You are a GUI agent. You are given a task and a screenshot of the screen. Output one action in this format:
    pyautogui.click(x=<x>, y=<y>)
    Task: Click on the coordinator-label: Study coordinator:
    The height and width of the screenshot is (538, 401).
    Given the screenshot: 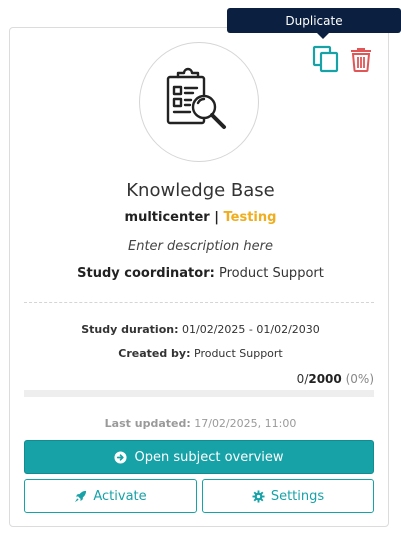 What is the action you would take?
    pyautogui.click(x=146, y=273)
    